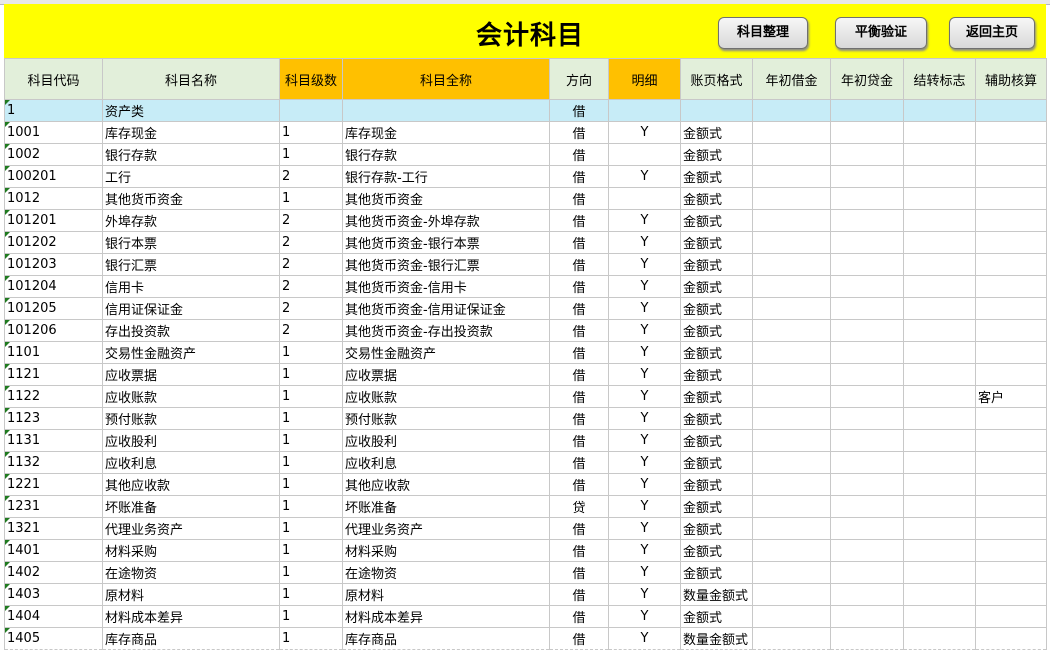  I want to click on table-cell: 其他货币资金-银行汇票, so click(446, 264).